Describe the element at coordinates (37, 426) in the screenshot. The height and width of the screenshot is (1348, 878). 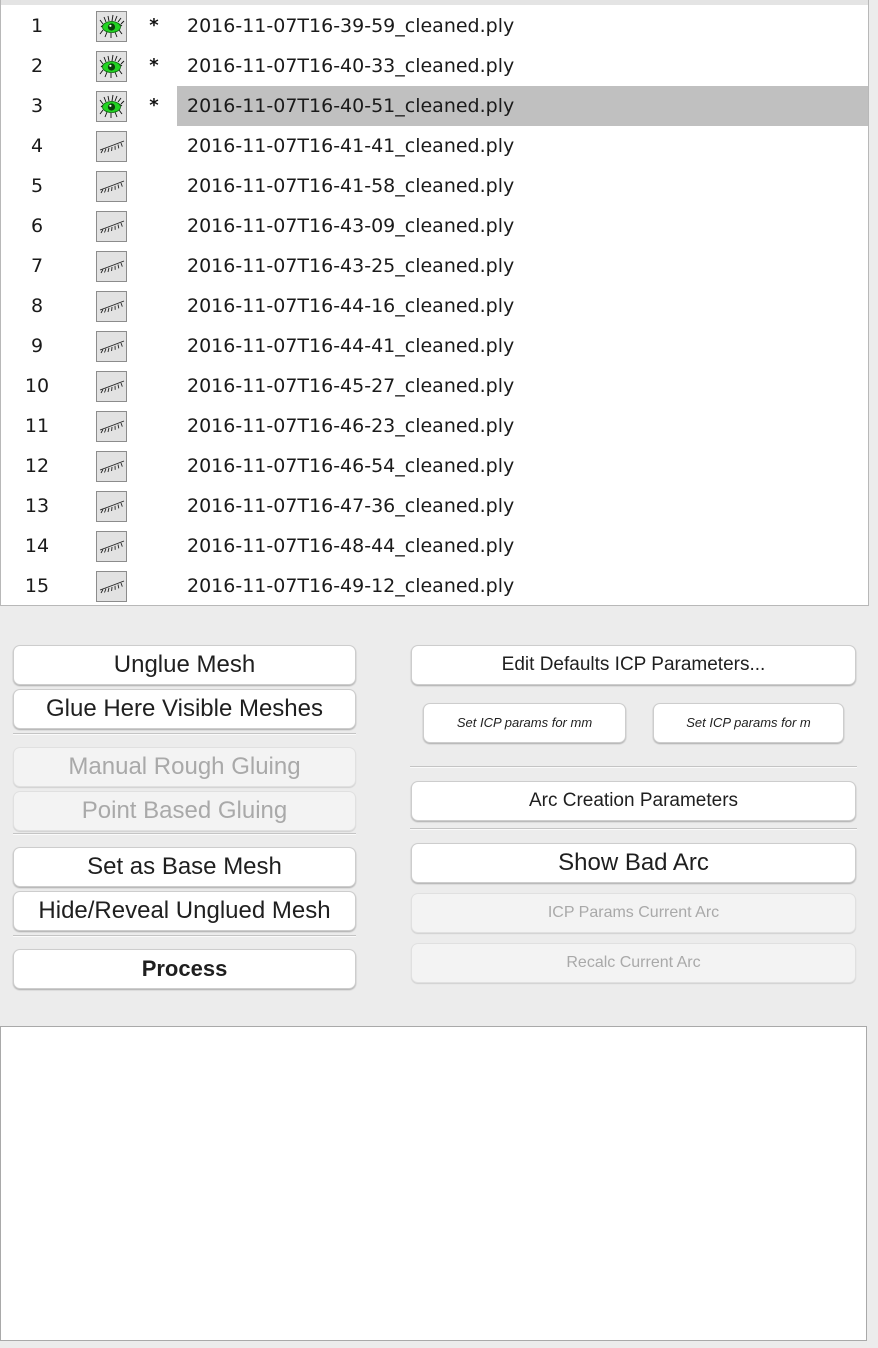
I see `row-number: 11` at that location.